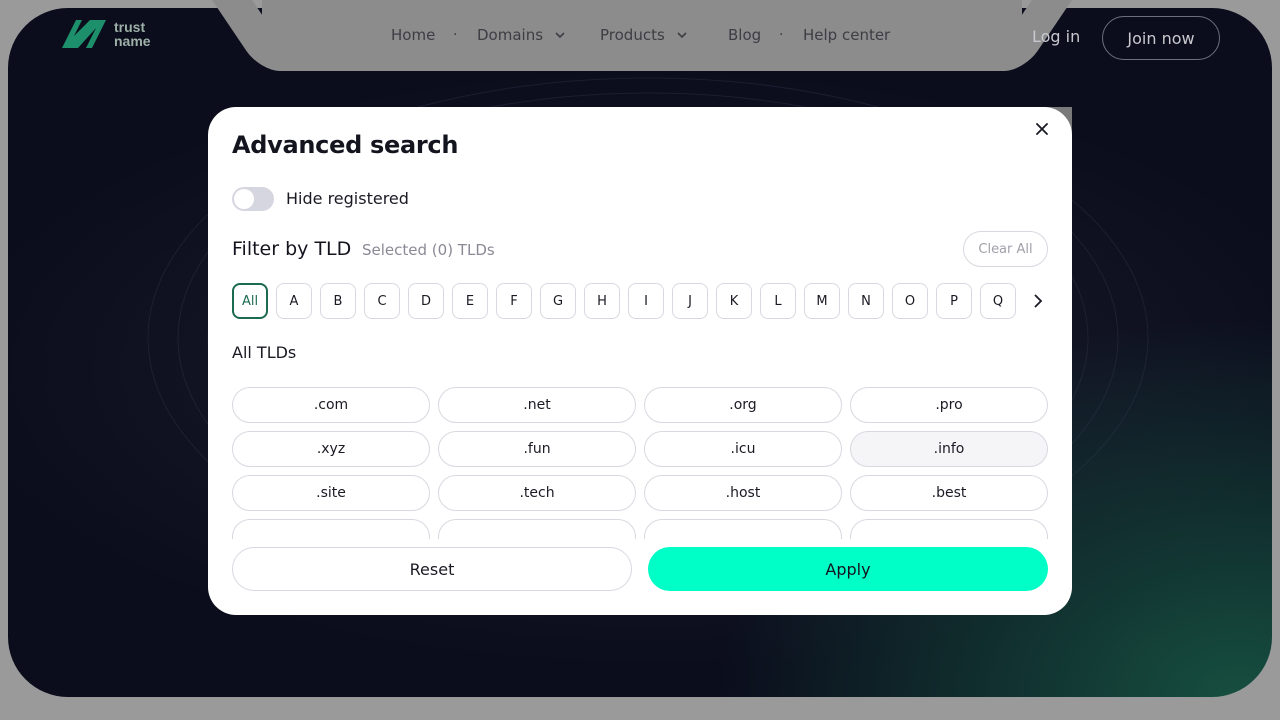 This screenshot has height=720, width=1280. I want to click on logo: trust name, so click(105, 34).